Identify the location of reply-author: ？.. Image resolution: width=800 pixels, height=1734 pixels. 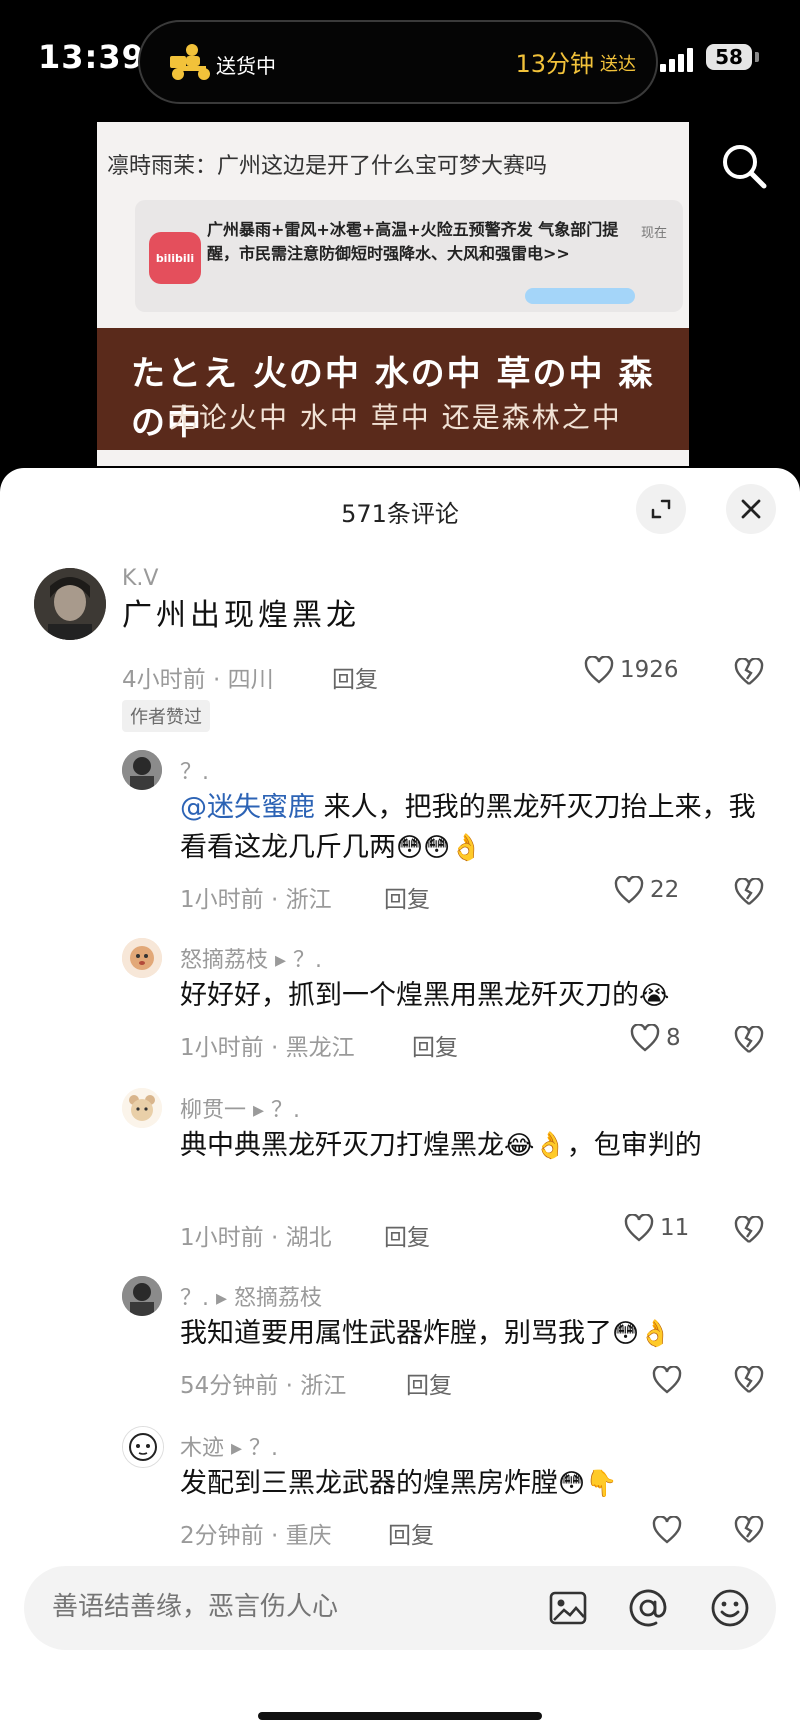
(194, 1298).